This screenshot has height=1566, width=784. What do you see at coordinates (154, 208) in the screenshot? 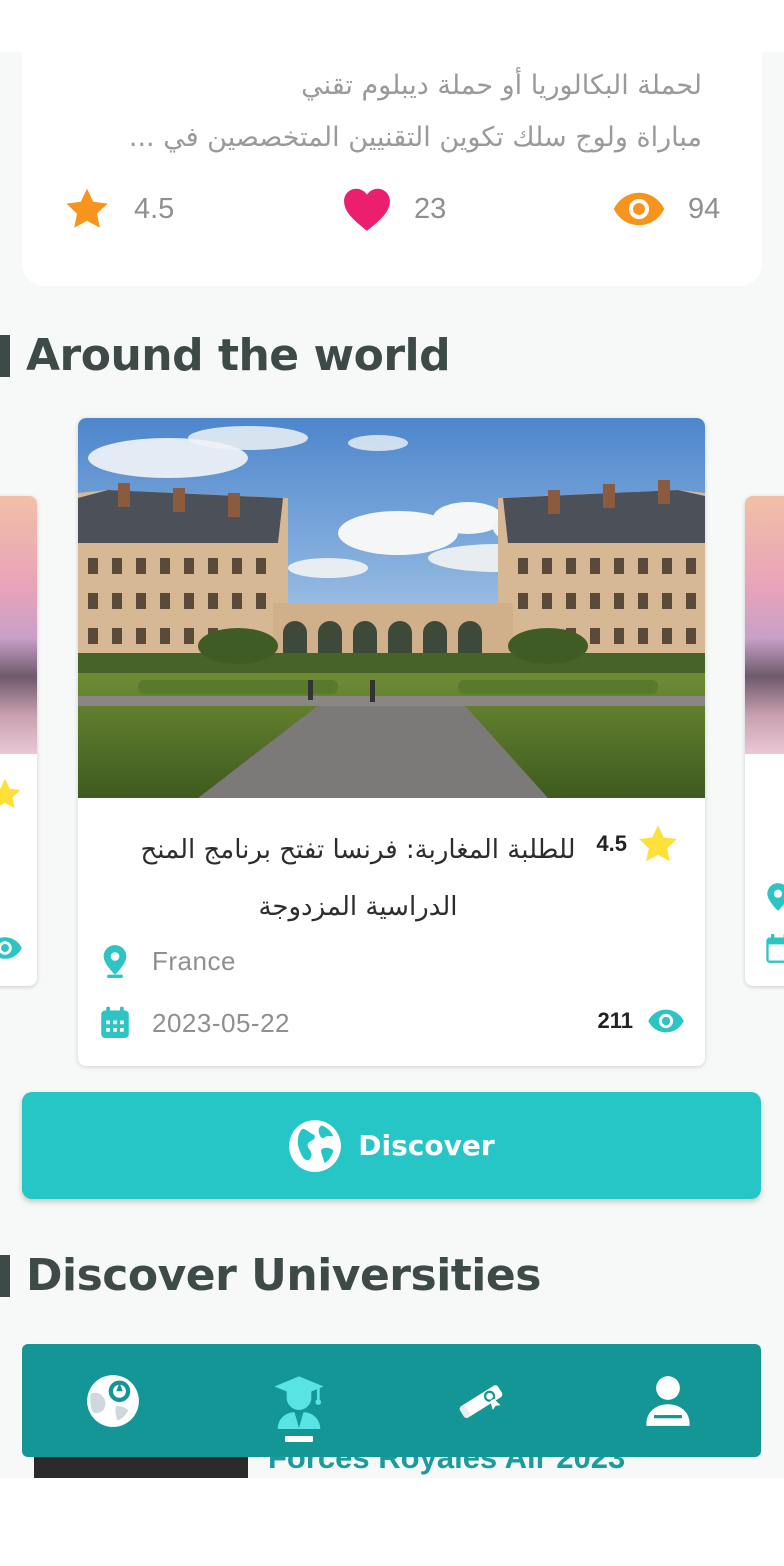
I see `article-rating-value: 4.5` at bounding box center [154, 208].